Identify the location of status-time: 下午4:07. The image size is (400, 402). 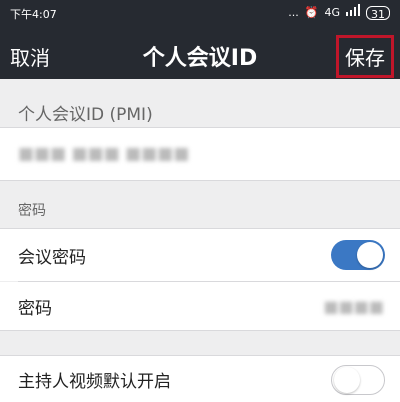
(33, 14).